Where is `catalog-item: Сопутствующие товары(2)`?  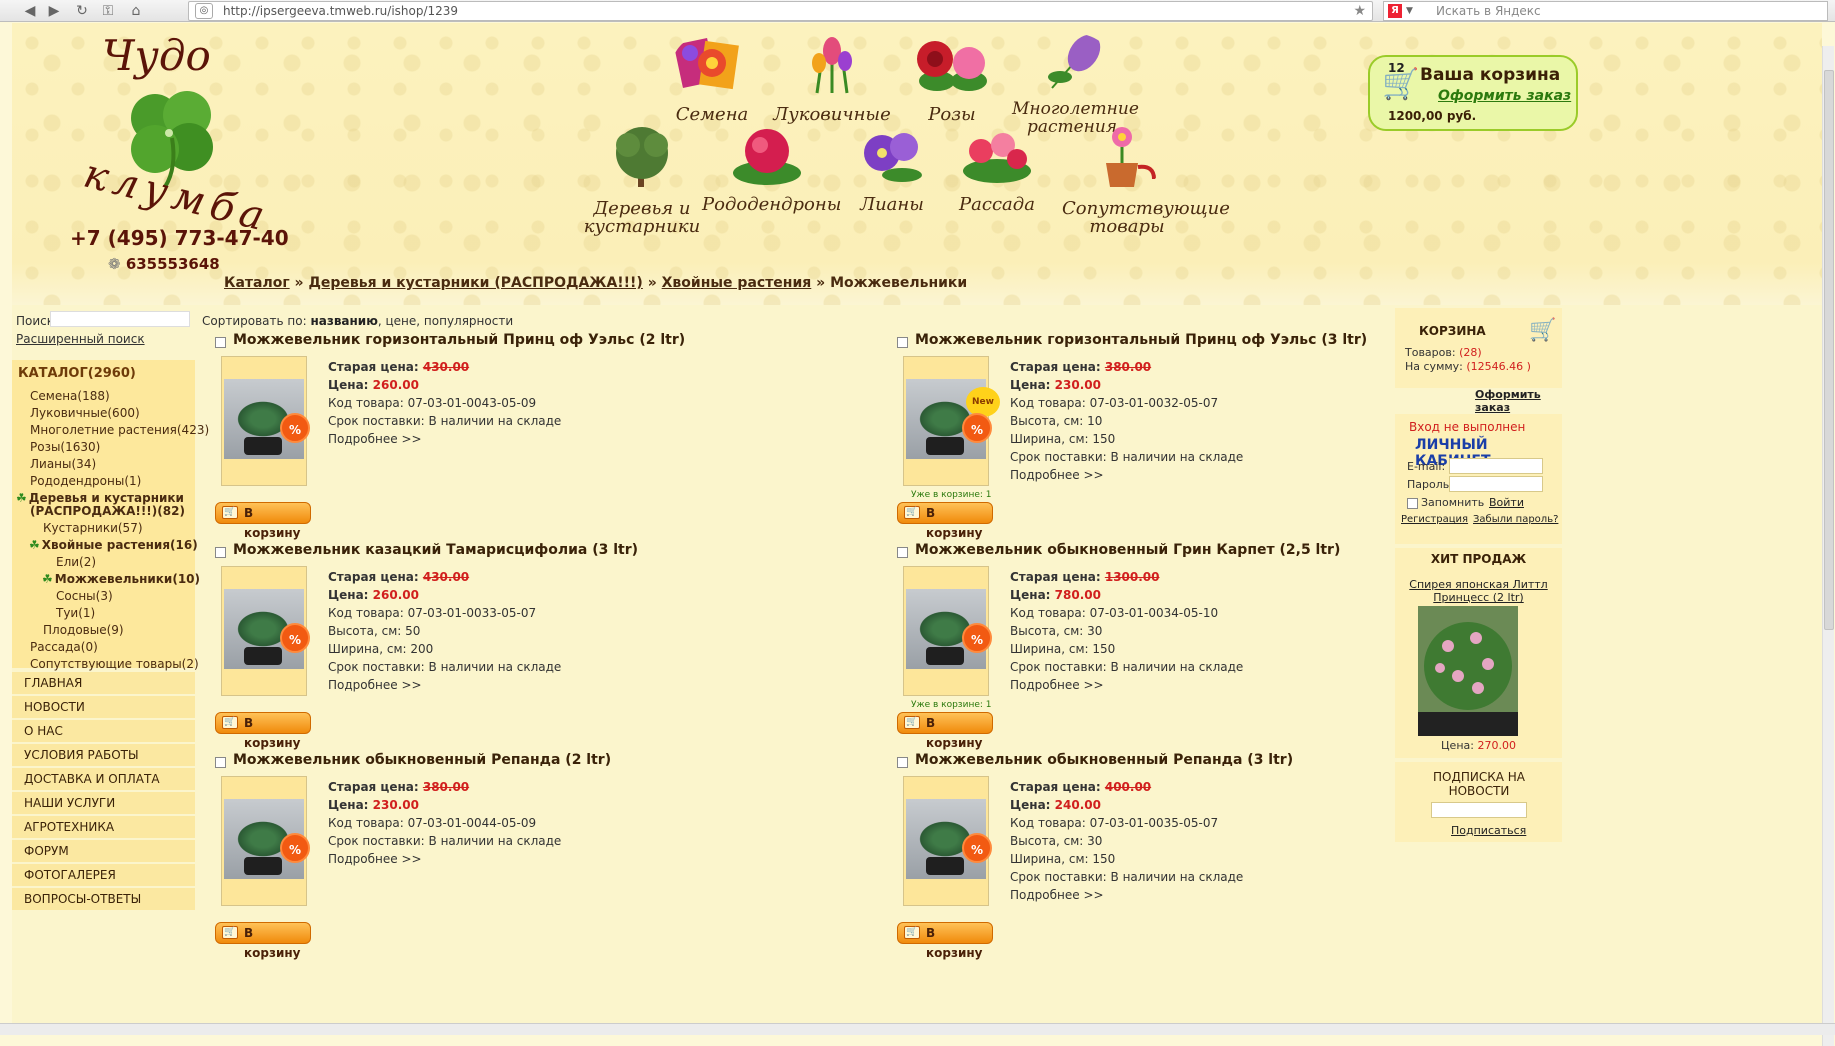 catalog-item: Сопутствующие товары(2) is located at coordinates (114, 664).